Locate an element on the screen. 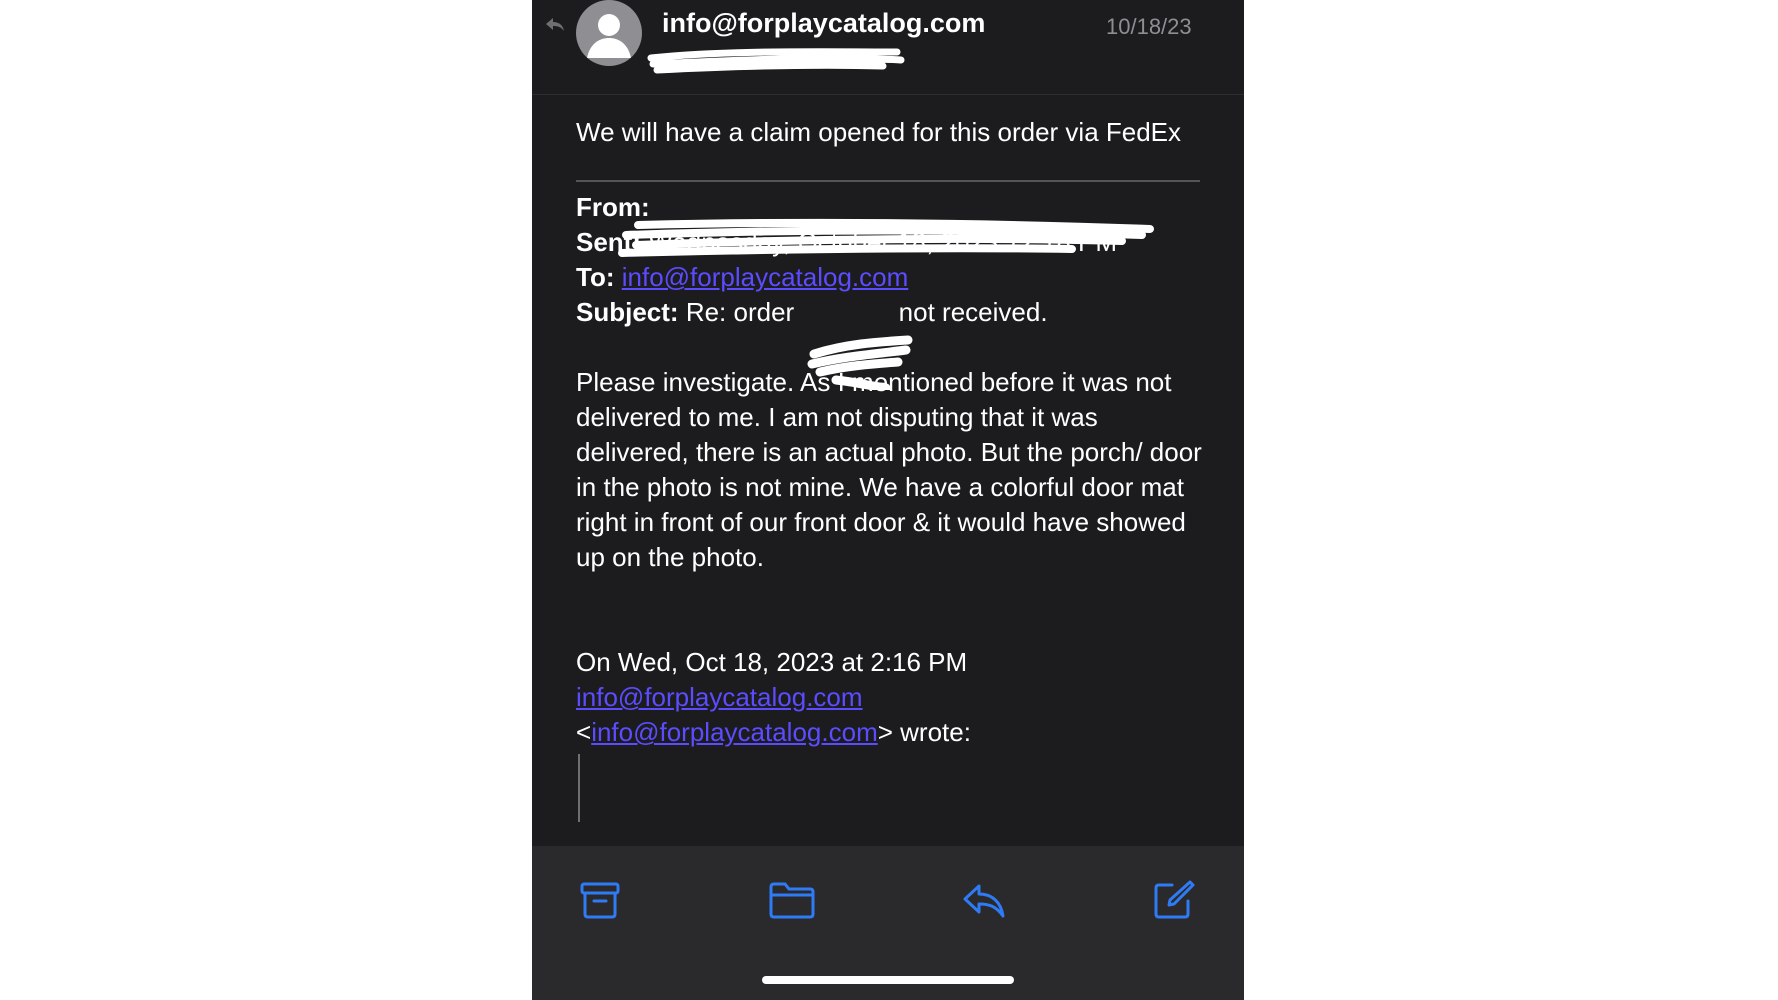 Image resolution: width=1778 pixels, height=1000 pixels. message-date: 10/18/23 is located at coordinates (1149, 26).